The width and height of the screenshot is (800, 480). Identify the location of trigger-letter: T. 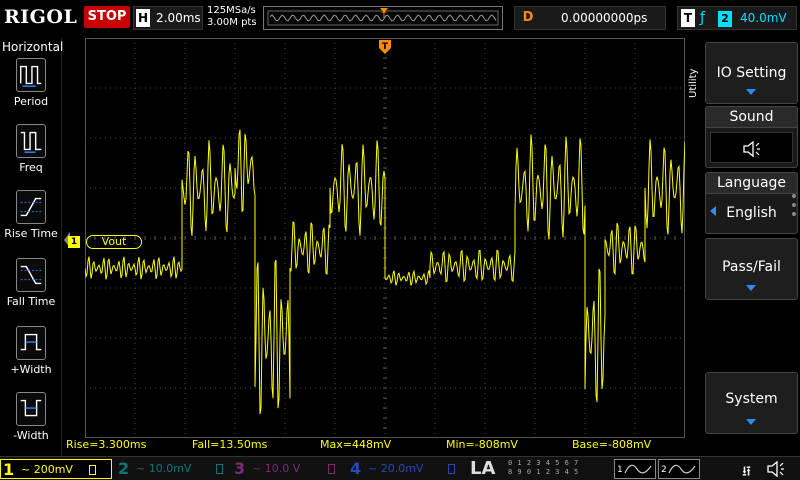
(688, 18).